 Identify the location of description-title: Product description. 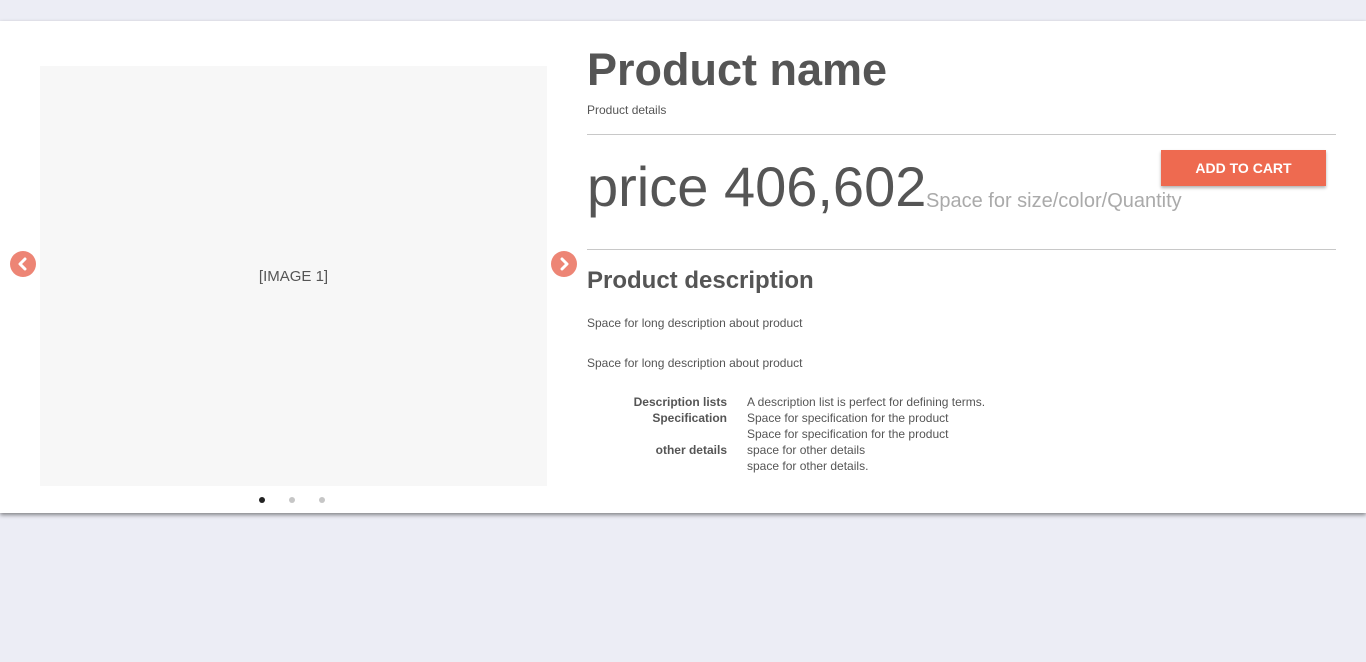
(700, 280).